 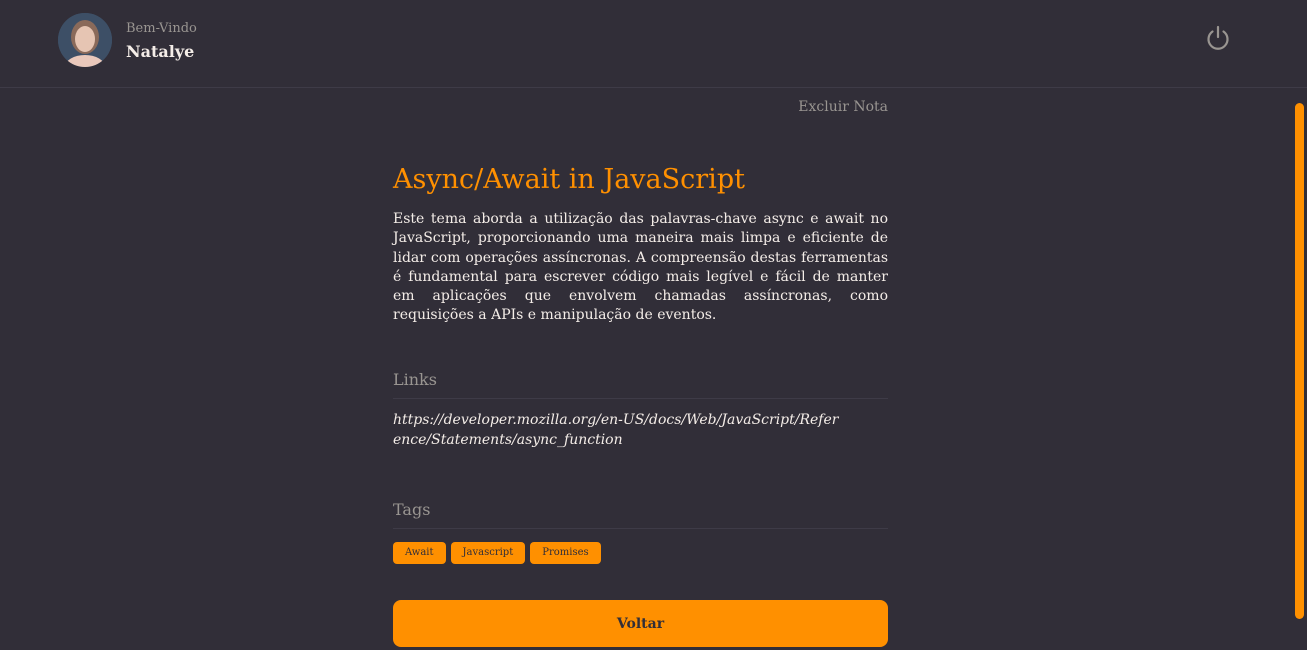 I want to click on note-title: Async/Await in JavaScript, so click(x=569, y=179).